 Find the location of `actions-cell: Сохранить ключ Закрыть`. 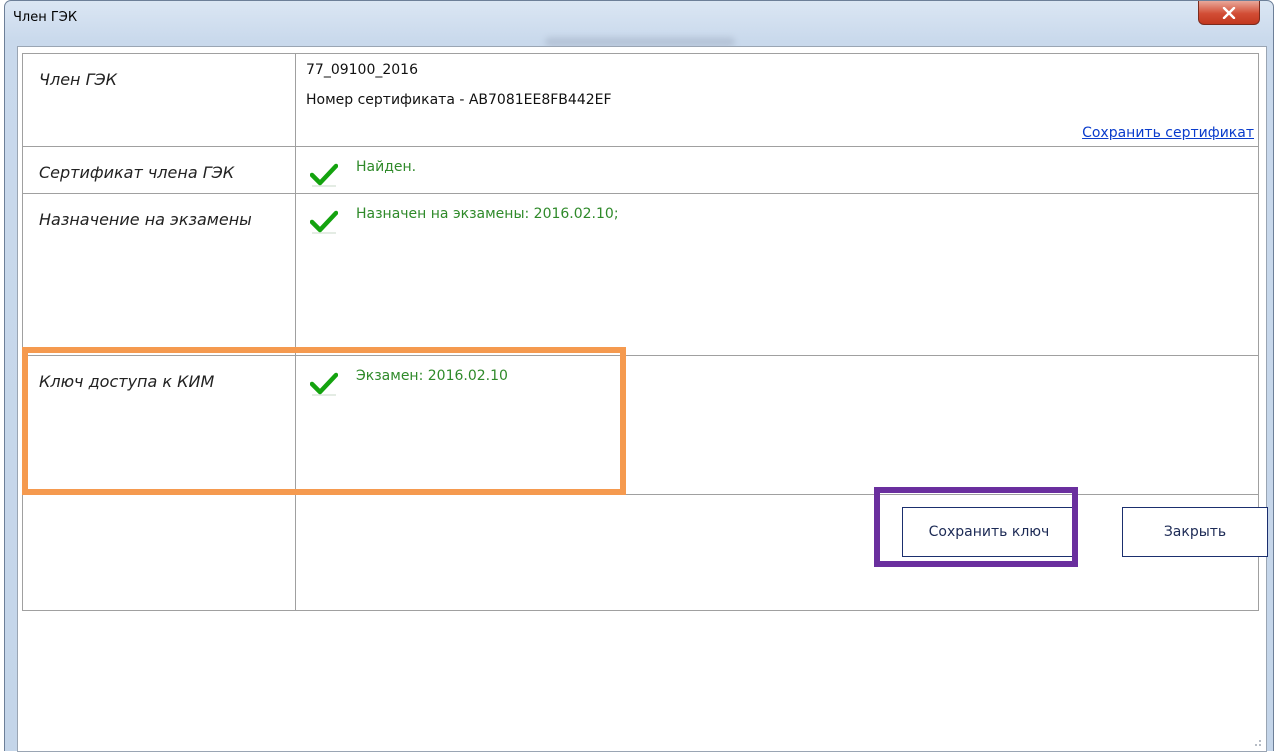

actions-cell: Сохранить ключ Закрыть is located at coordinates (781, 552).